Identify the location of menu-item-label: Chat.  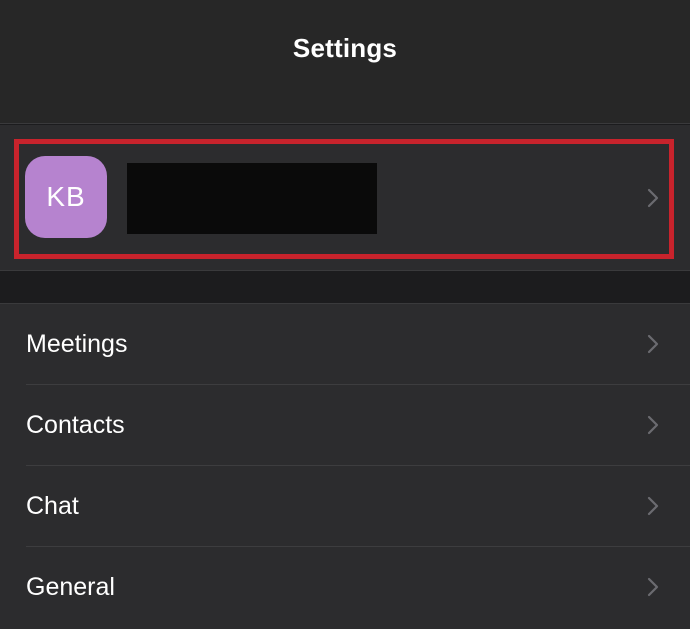
(52, 506).